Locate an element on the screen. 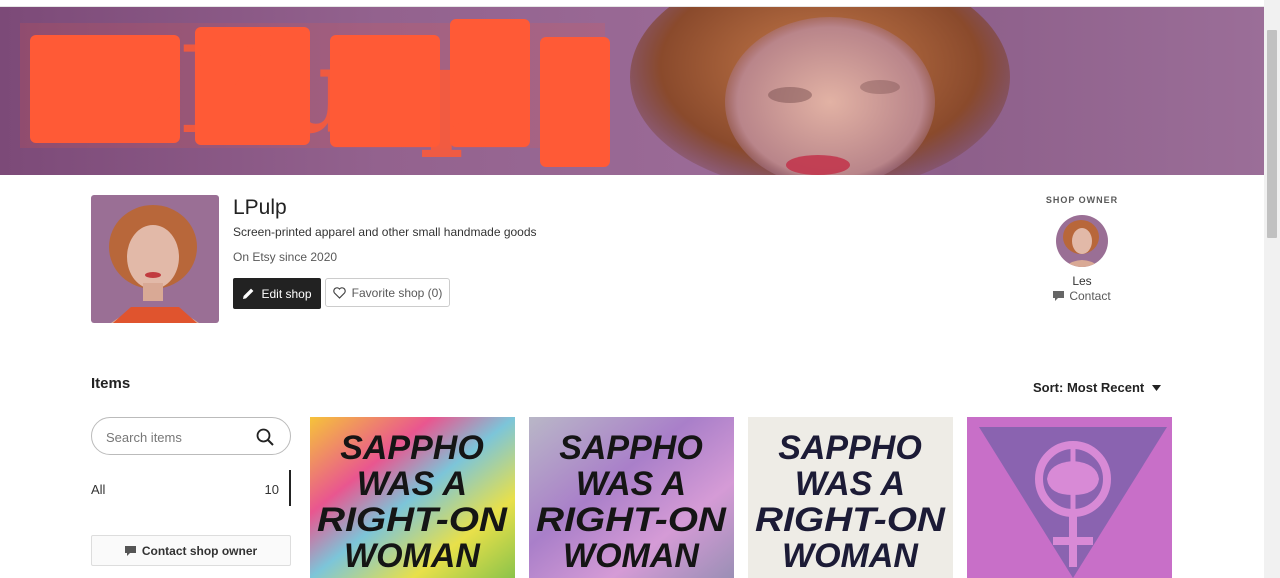  shop-avatar-image is located at coordinates (155, 259).